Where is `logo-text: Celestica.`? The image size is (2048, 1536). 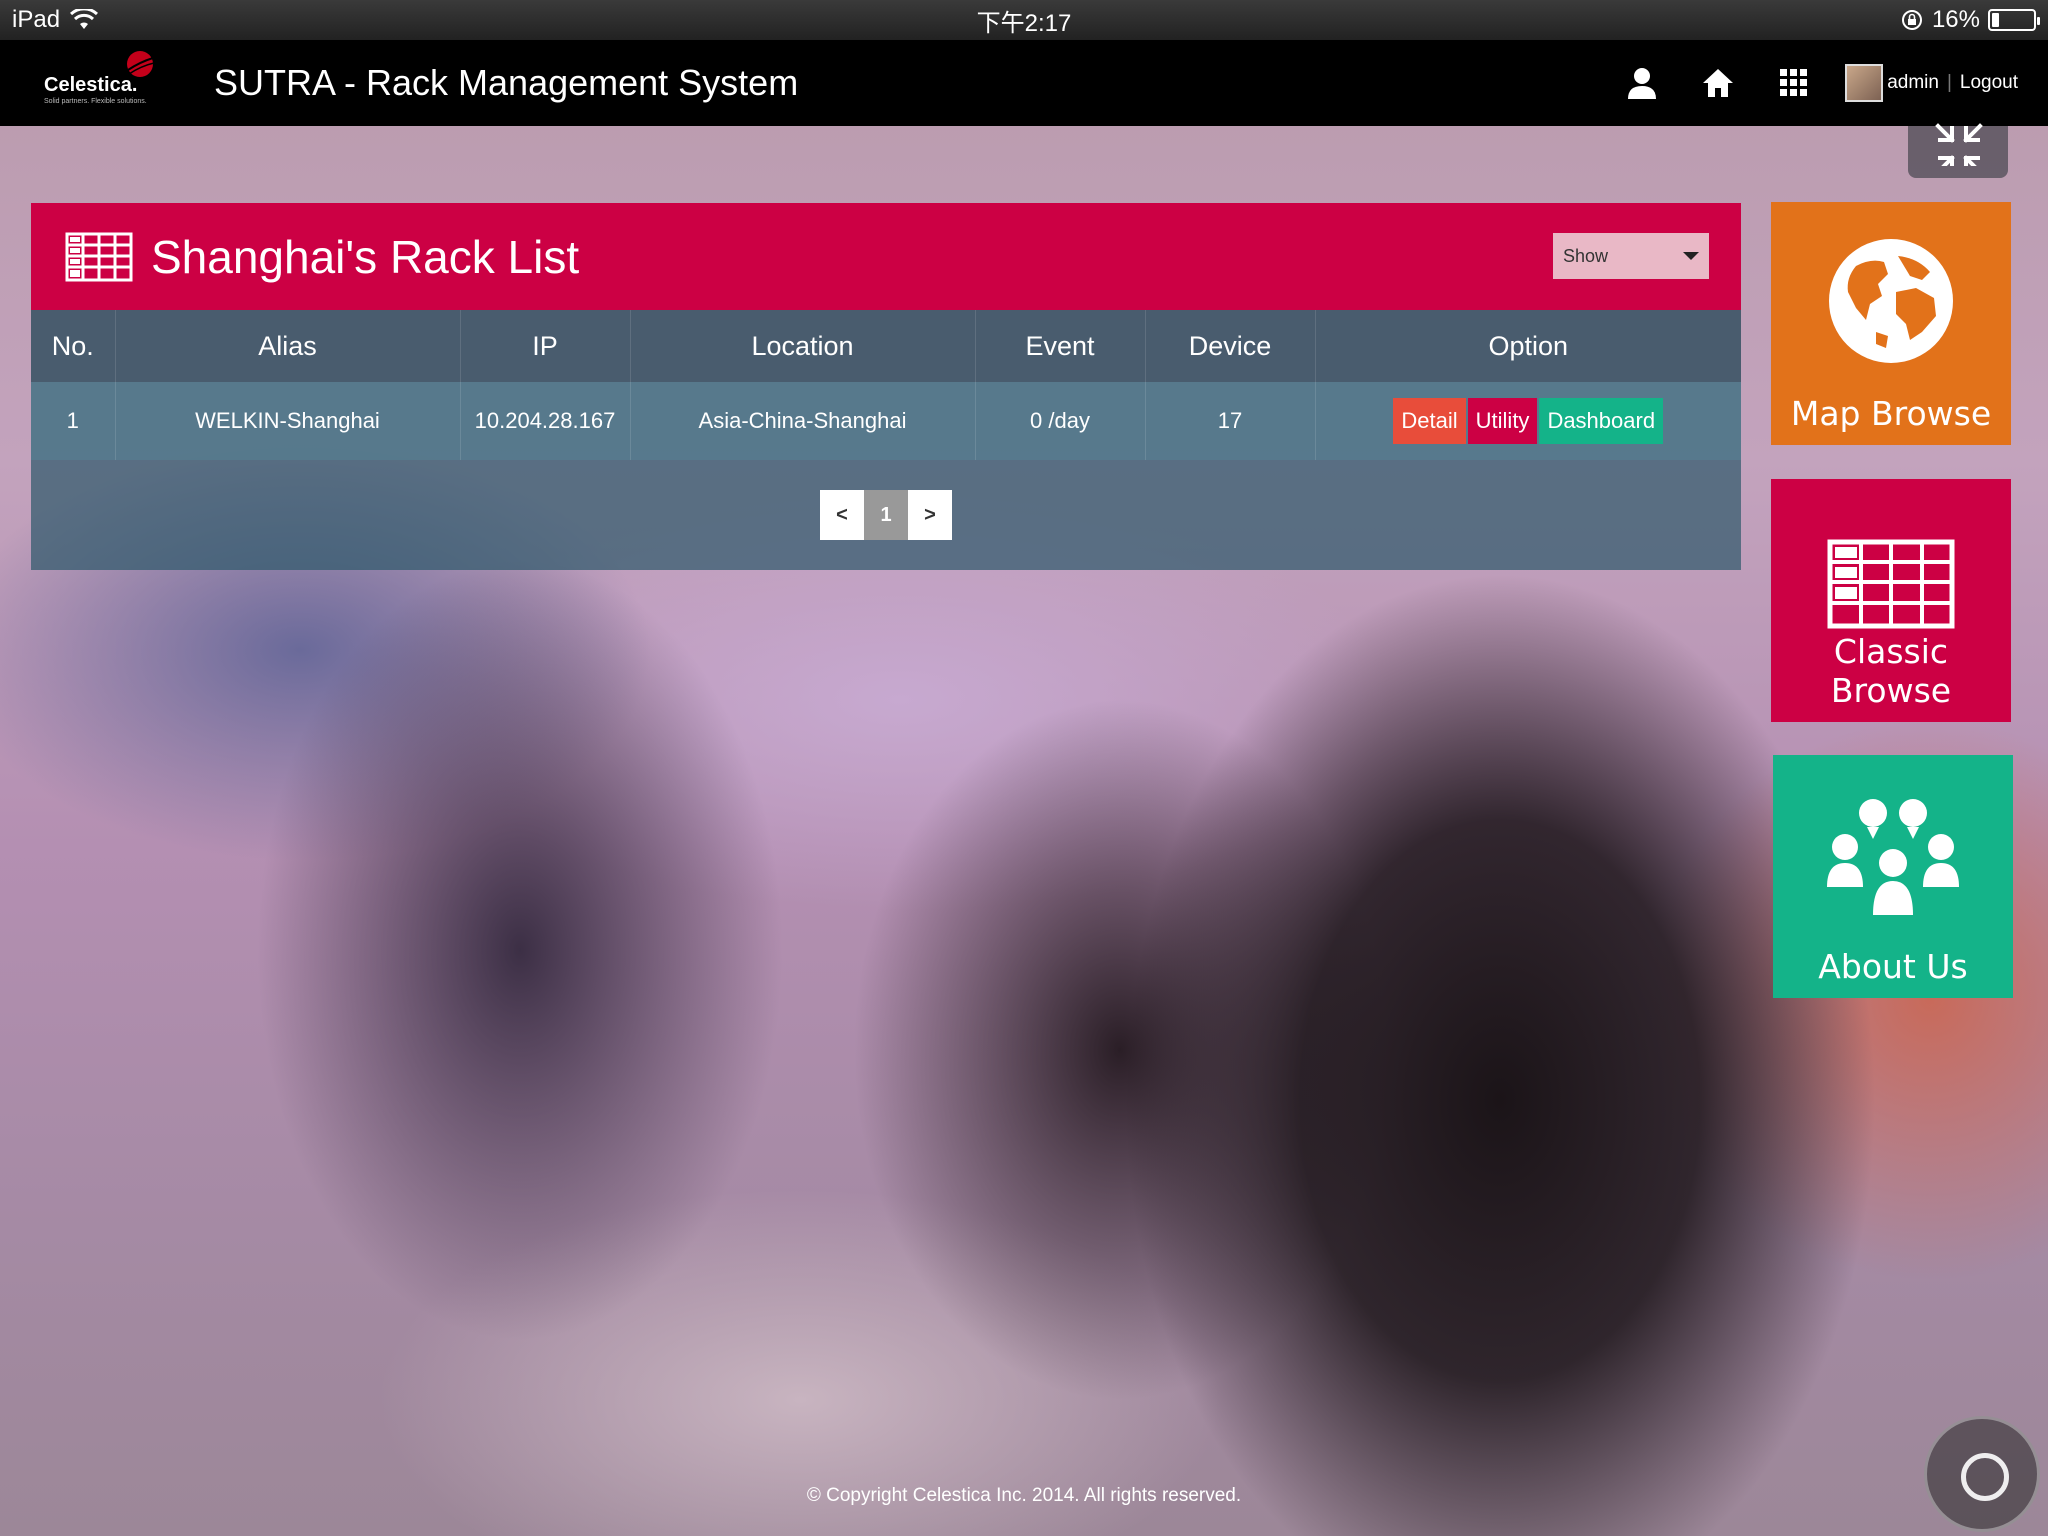 logo-text: Celestica. is located at coordinates (91, 85).